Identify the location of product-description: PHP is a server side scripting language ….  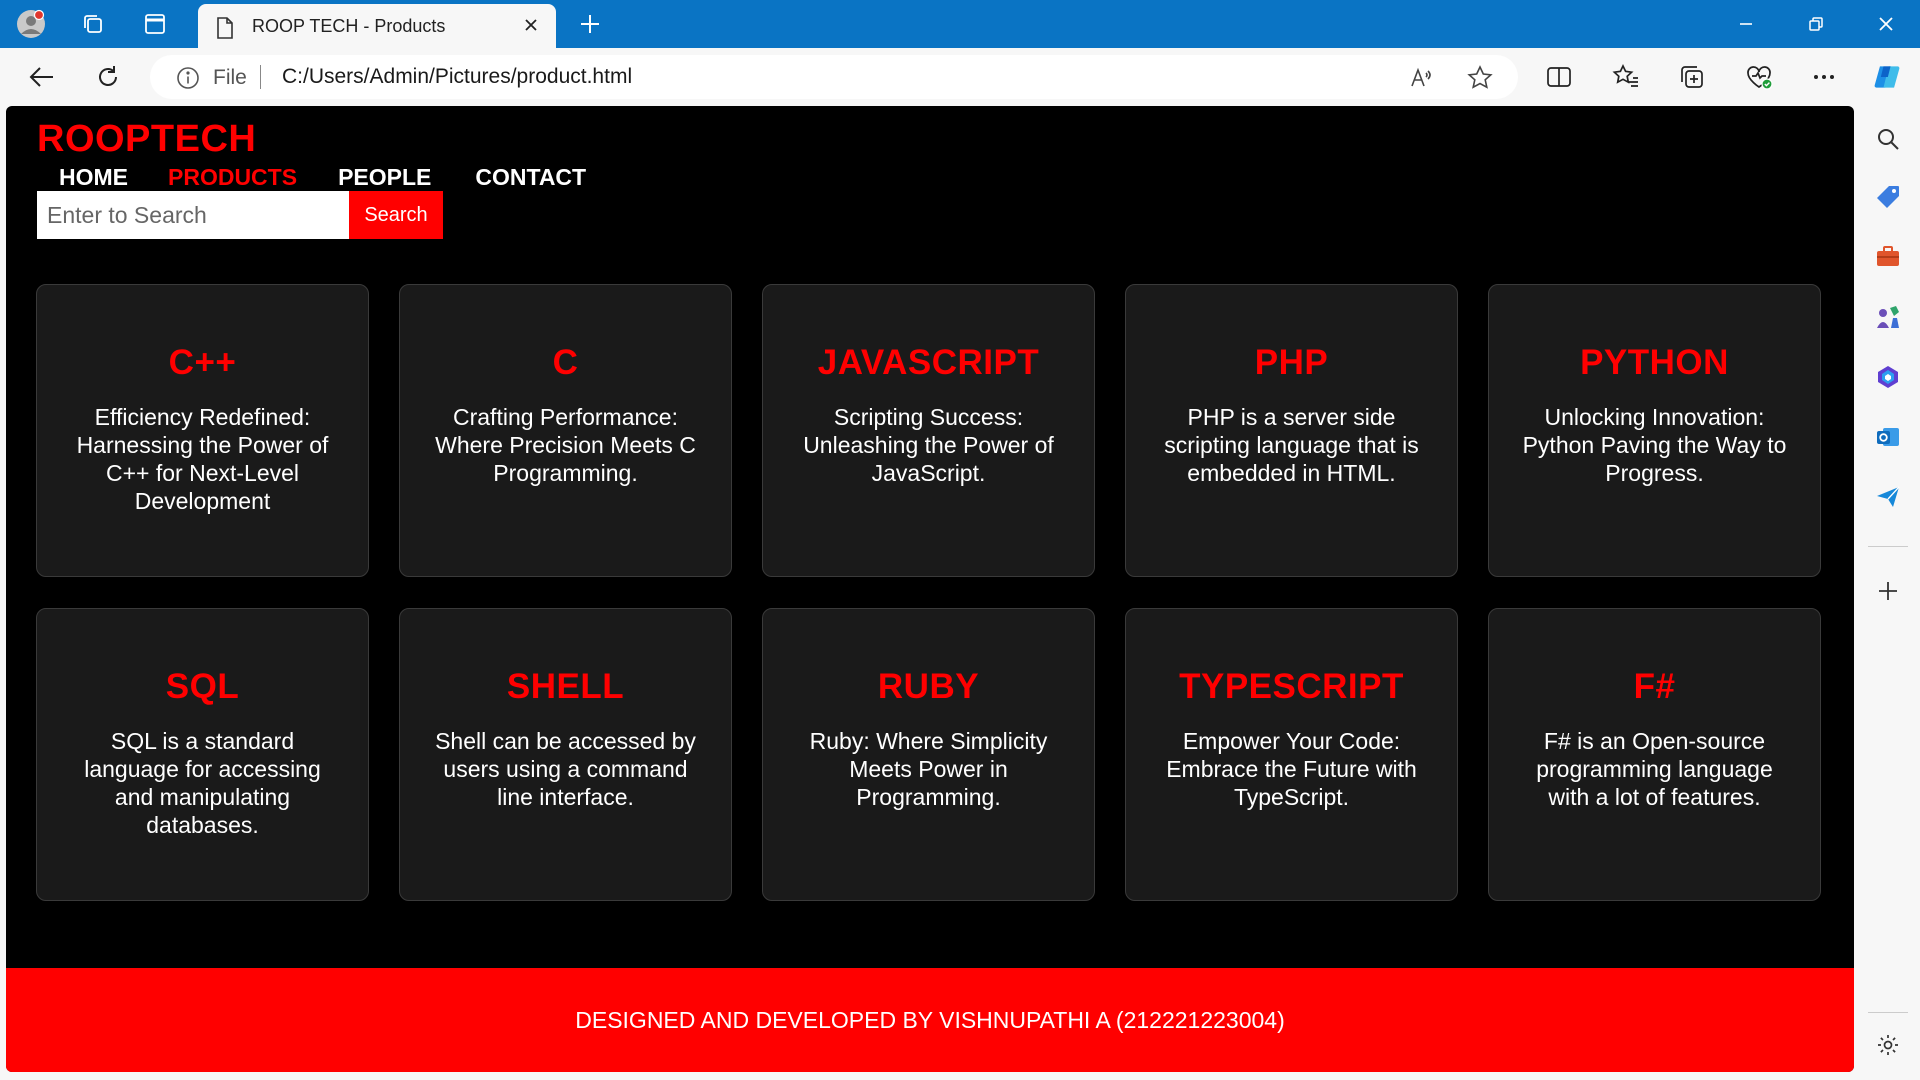
(1291, 445).